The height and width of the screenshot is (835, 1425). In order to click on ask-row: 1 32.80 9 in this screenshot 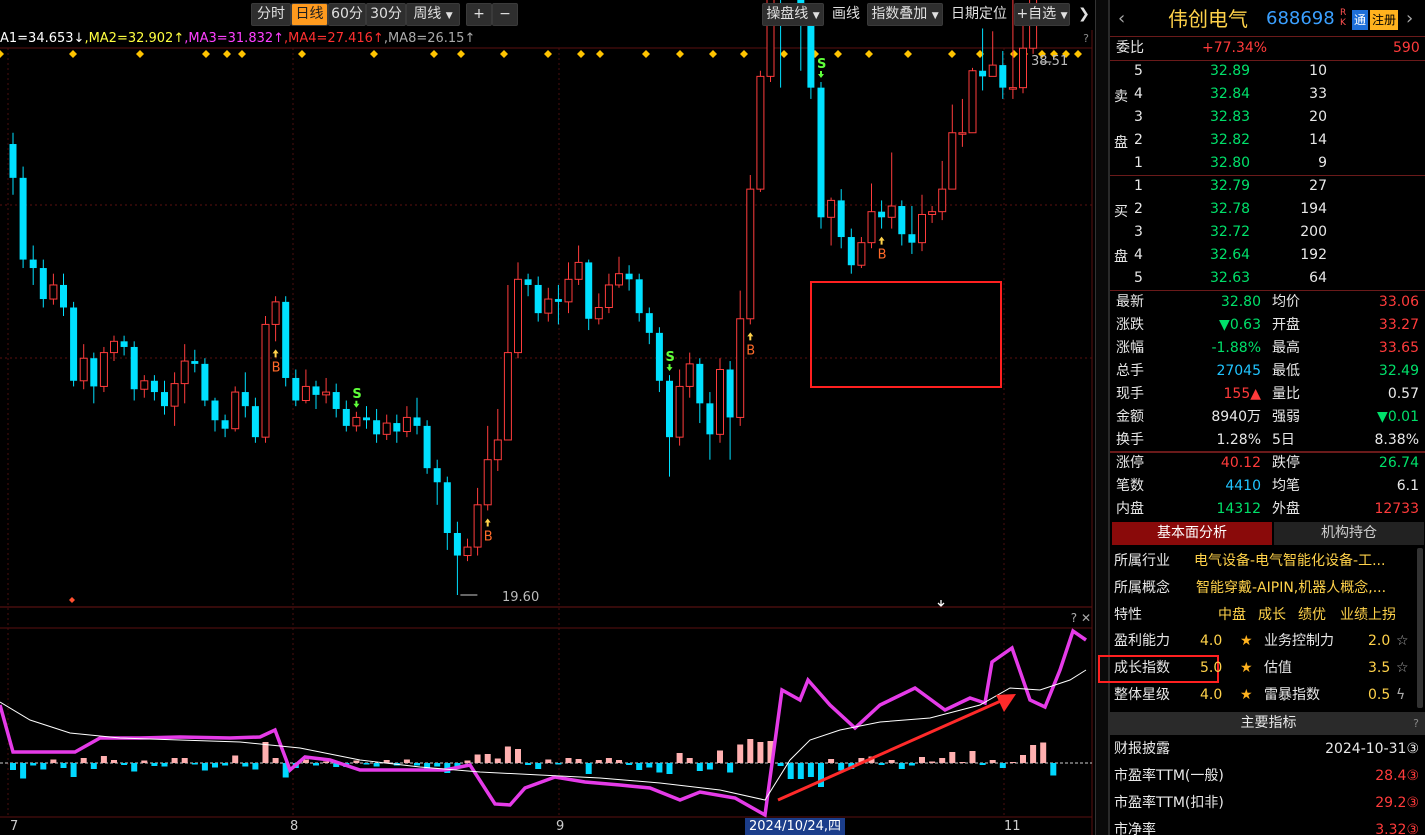, I will do `click(1267, 163)`.